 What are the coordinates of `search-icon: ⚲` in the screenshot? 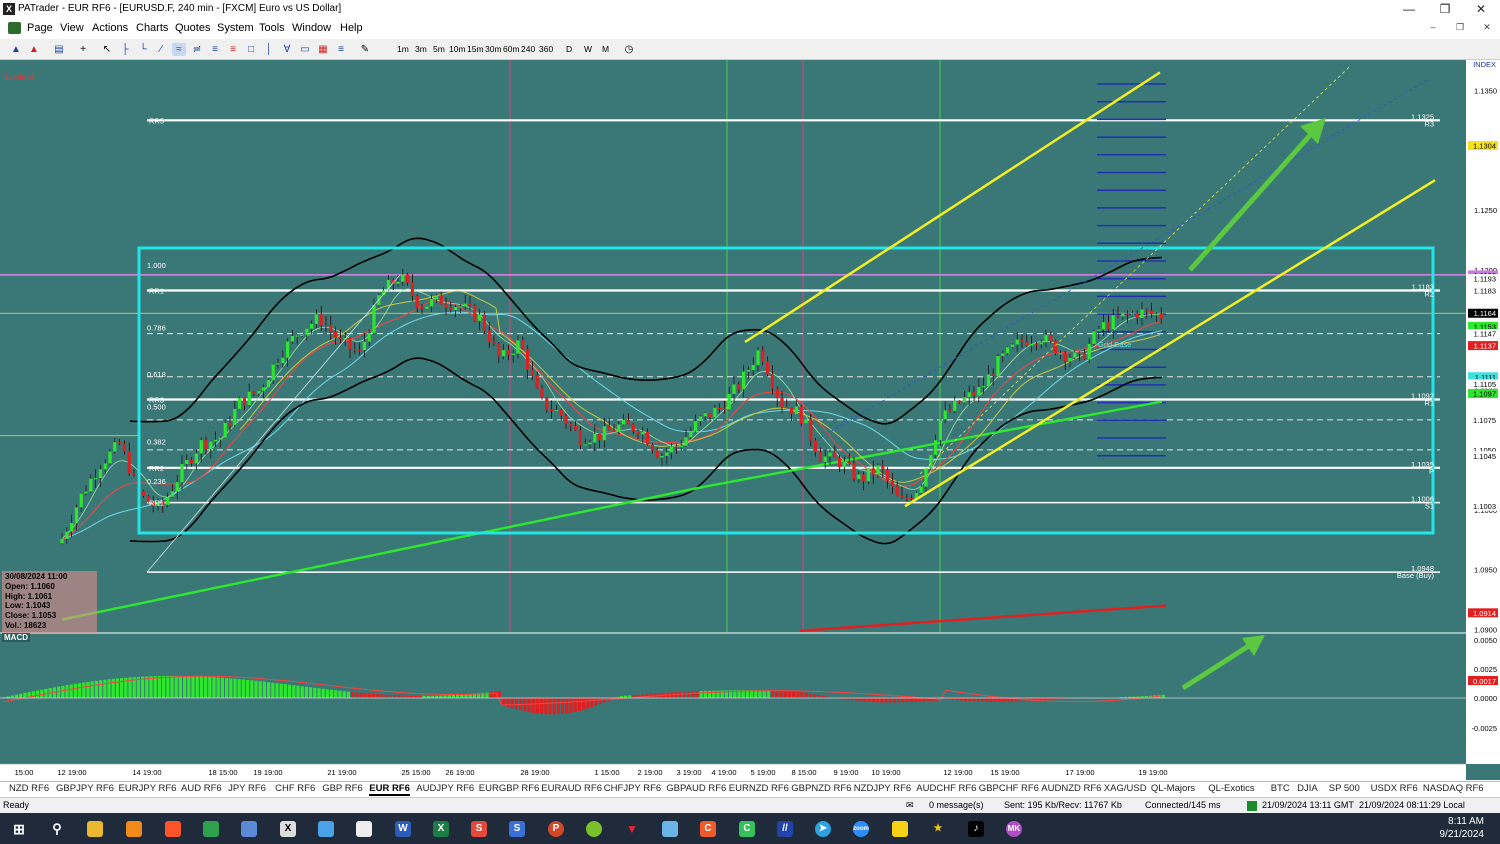 It's located at (57, 829).